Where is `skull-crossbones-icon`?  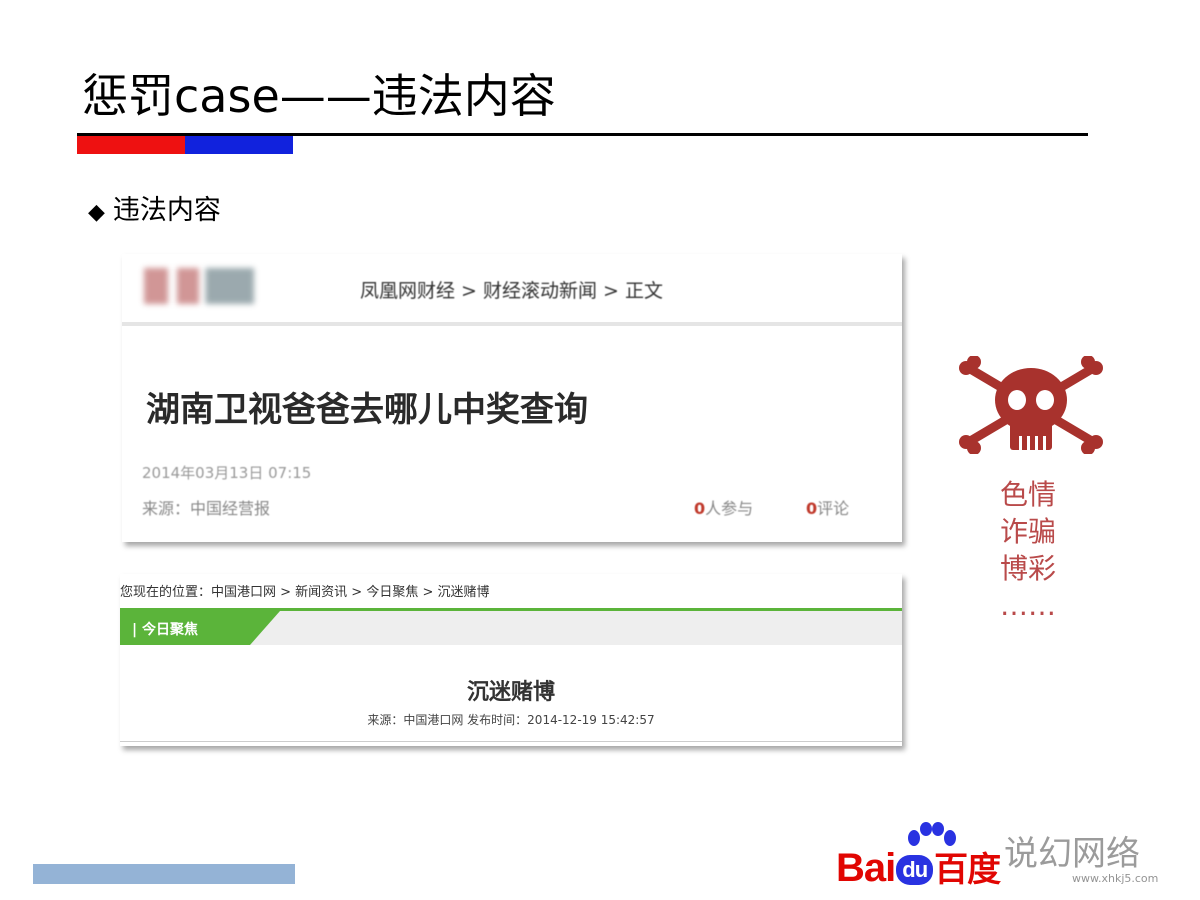 skull-crossbones-icon is located at coordinates (1031, 405).